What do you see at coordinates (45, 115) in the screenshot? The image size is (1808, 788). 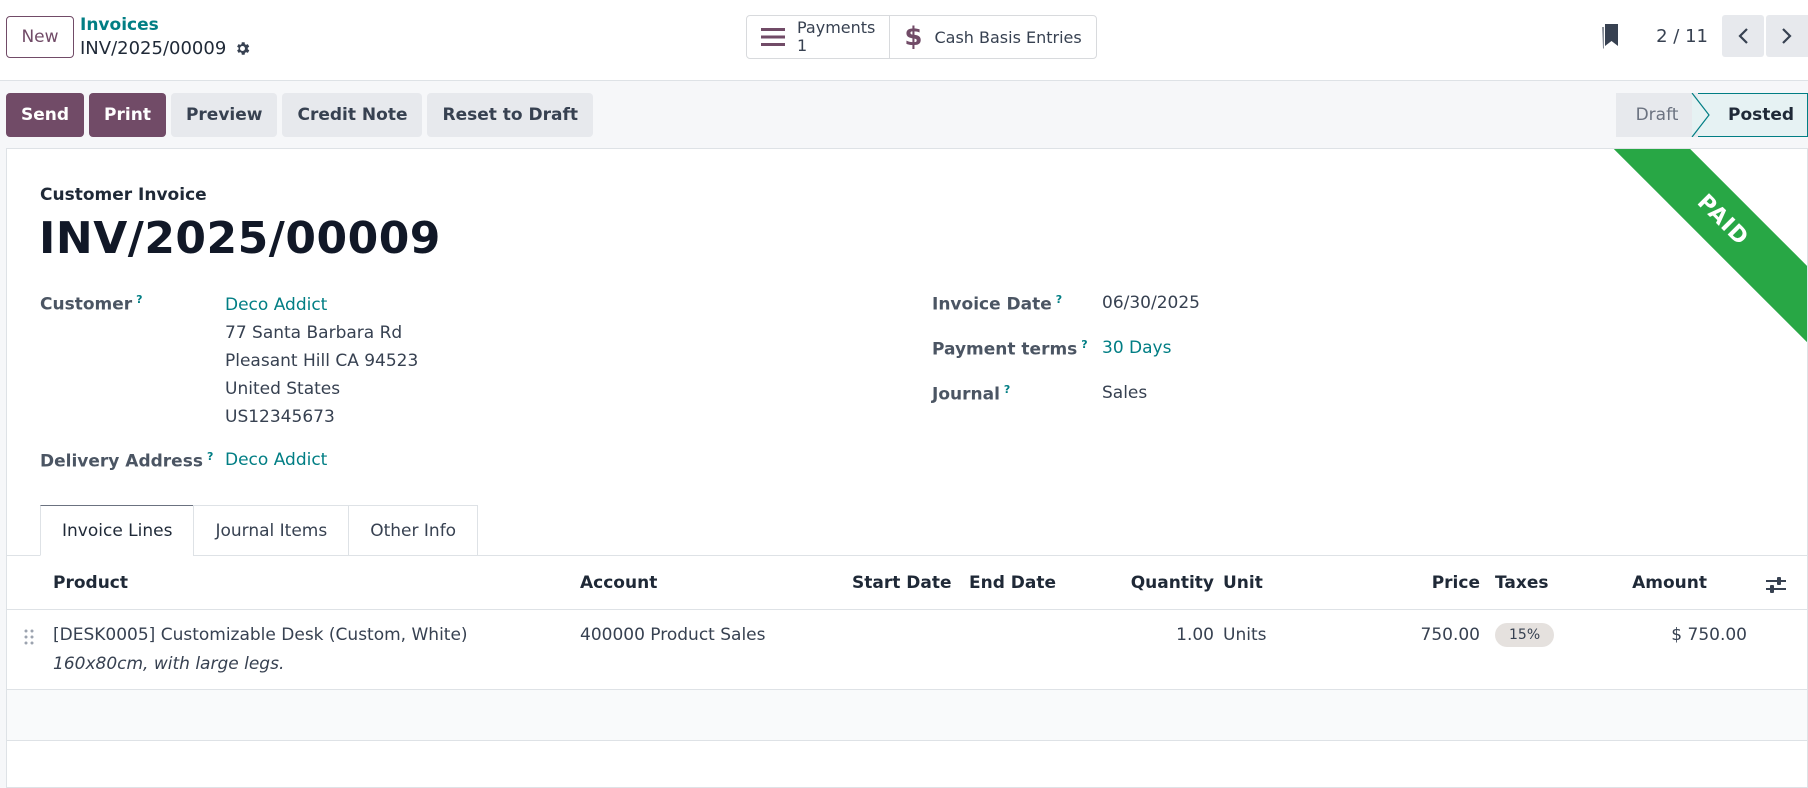 I see `send-button: Send` at bounding box center [45, 115].